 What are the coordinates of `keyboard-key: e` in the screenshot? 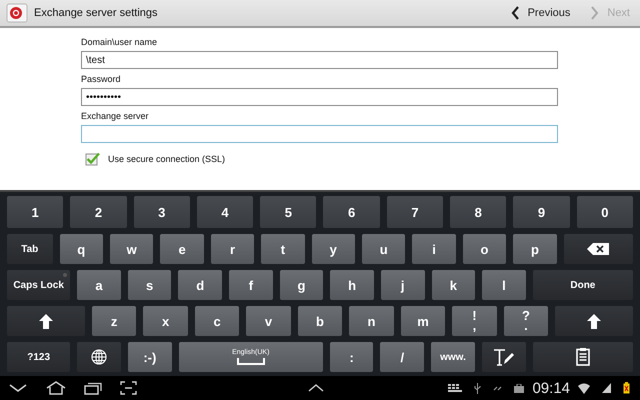 It's located at (182, 249).